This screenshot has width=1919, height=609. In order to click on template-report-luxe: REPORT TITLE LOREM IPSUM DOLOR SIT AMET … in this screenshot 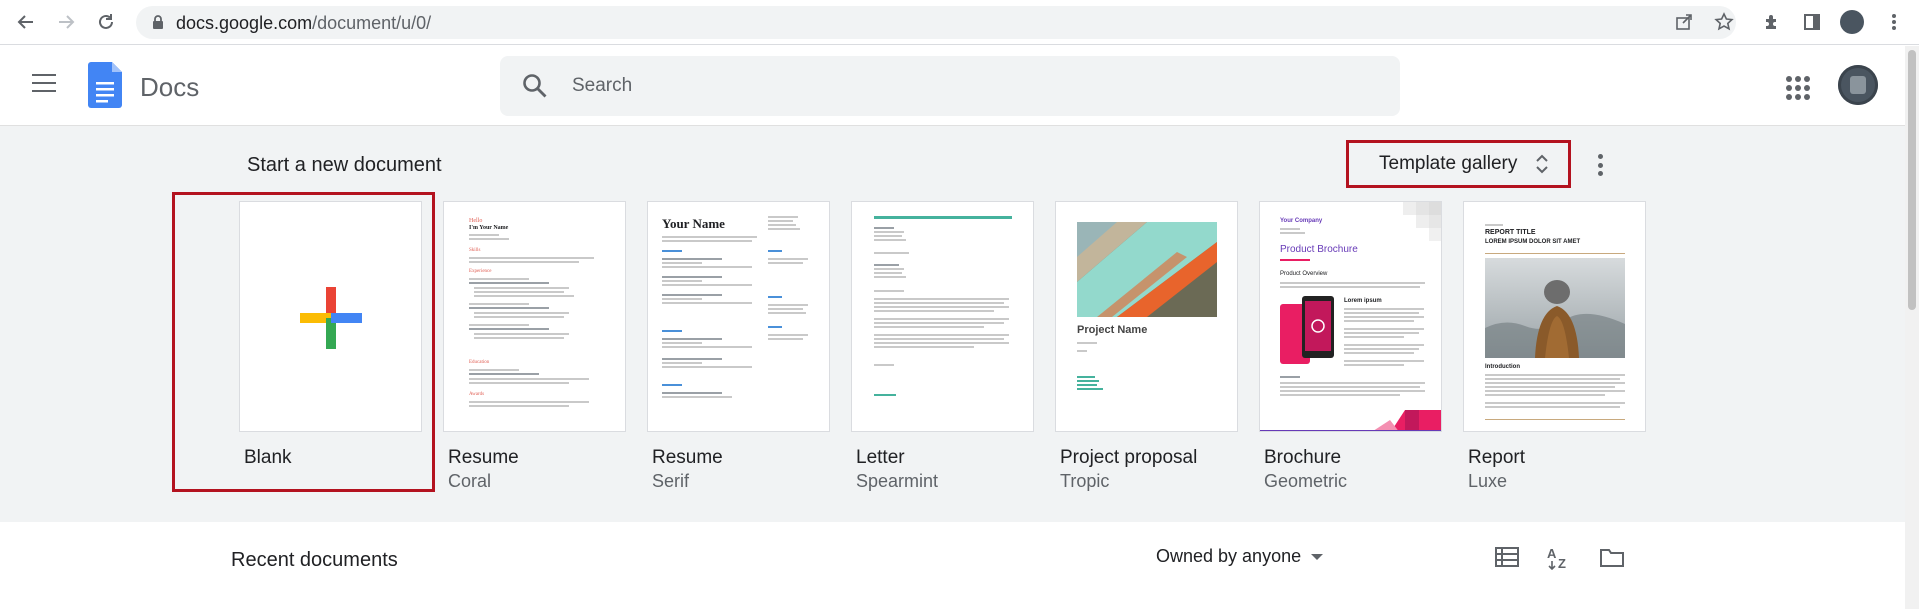, I will do `click(1565, 346)`.